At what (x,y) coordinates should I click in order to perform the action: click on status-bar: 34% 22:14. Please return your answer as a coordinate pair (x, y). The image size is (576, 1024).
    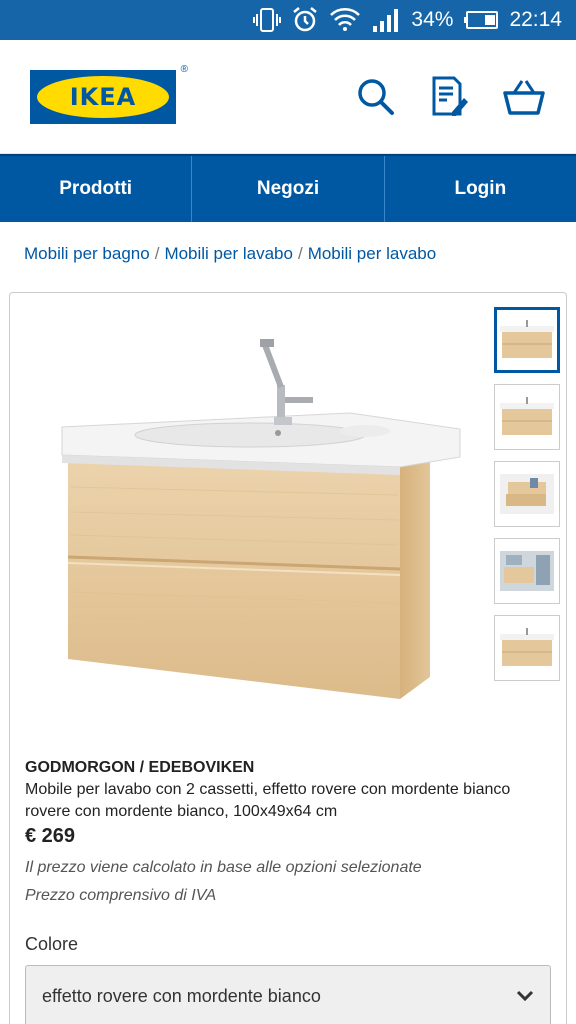
    Looking at the image, I should click on (288, 20).